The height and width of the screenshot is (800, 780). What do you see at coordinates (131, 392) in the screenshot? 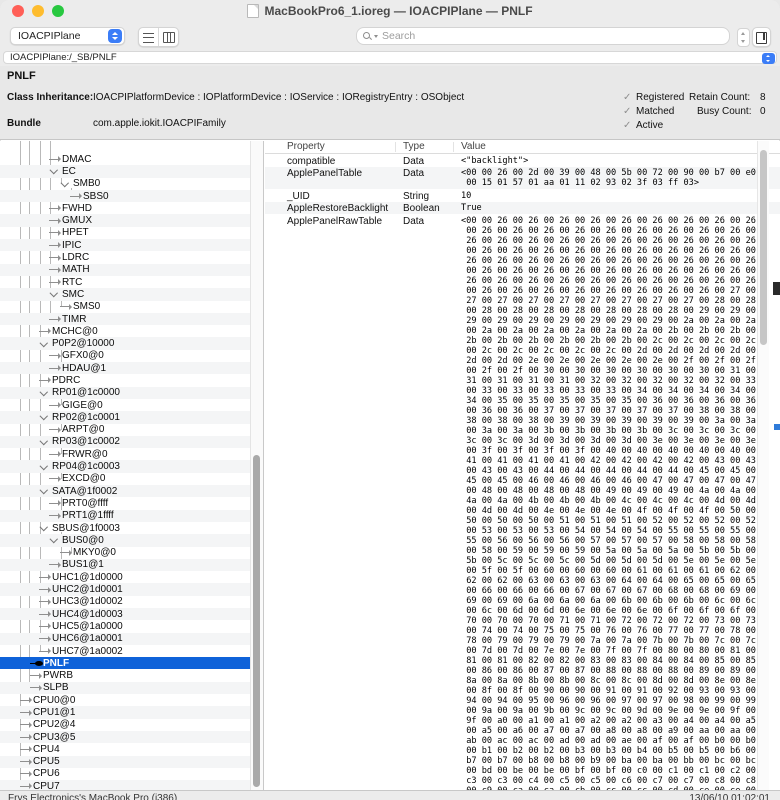
I see `tree-item-RP01@1c0000: RP01@1c0000` at bounding box center [131, 392].